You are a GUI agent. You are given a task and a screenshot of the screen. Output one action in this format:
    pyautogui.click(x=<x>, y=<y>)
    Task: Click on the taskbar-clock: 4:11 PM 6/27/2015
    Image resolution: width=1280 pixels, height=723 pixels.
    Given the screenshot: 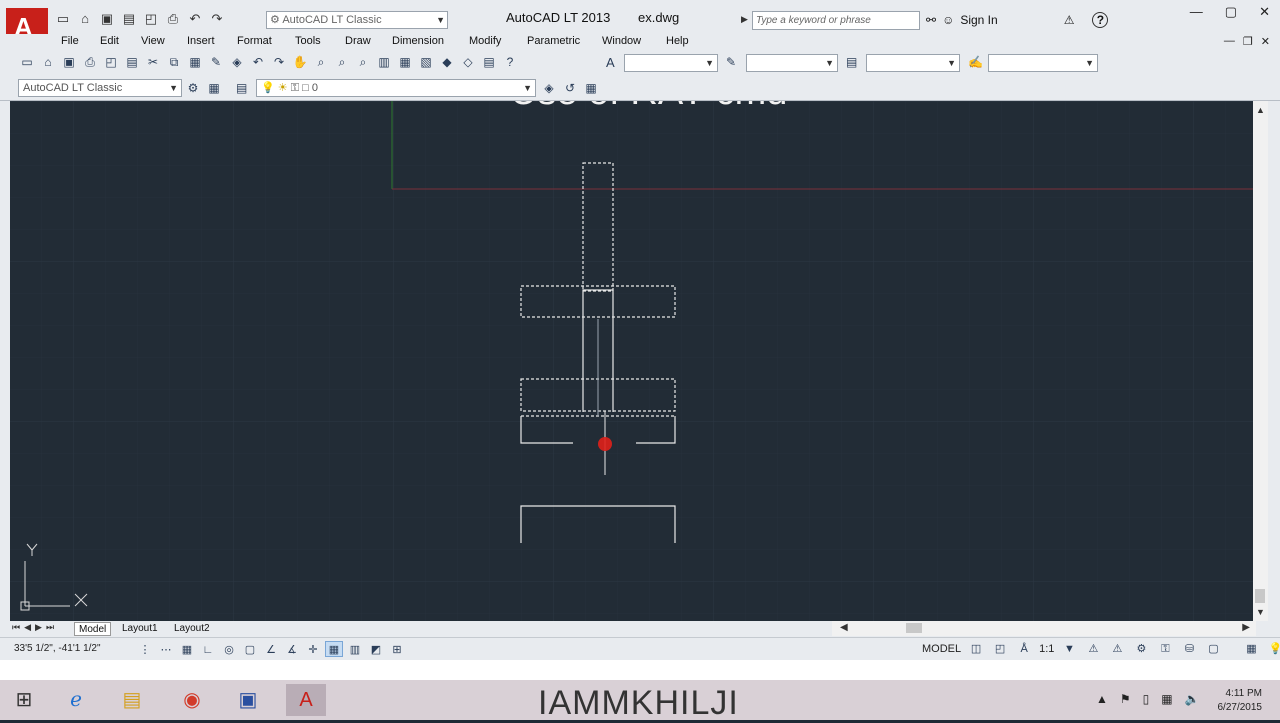 What is the action you would take?
    pyautogui.click(x=1240, y=701)
    